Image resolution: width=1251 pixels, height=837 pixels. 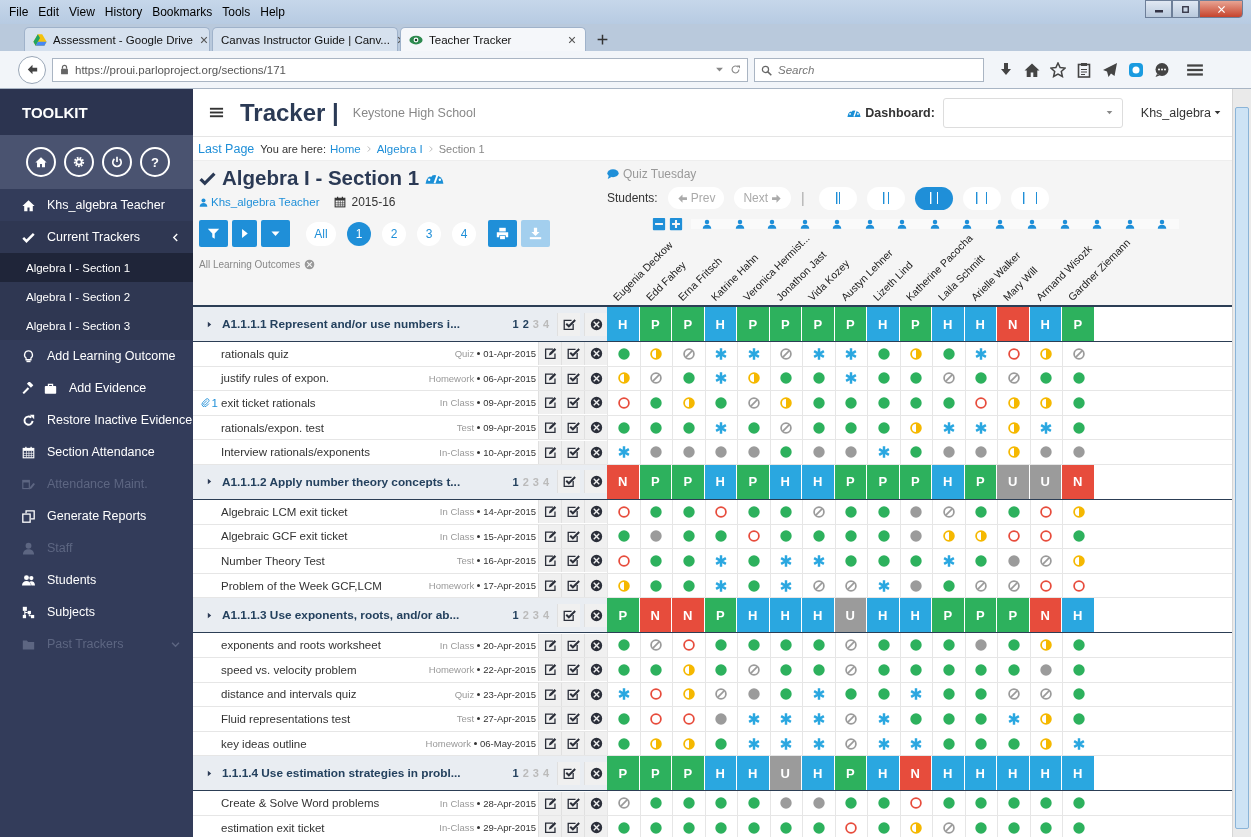 I want to click on breadcrumb-link: Home, so click(x=345, y=148).